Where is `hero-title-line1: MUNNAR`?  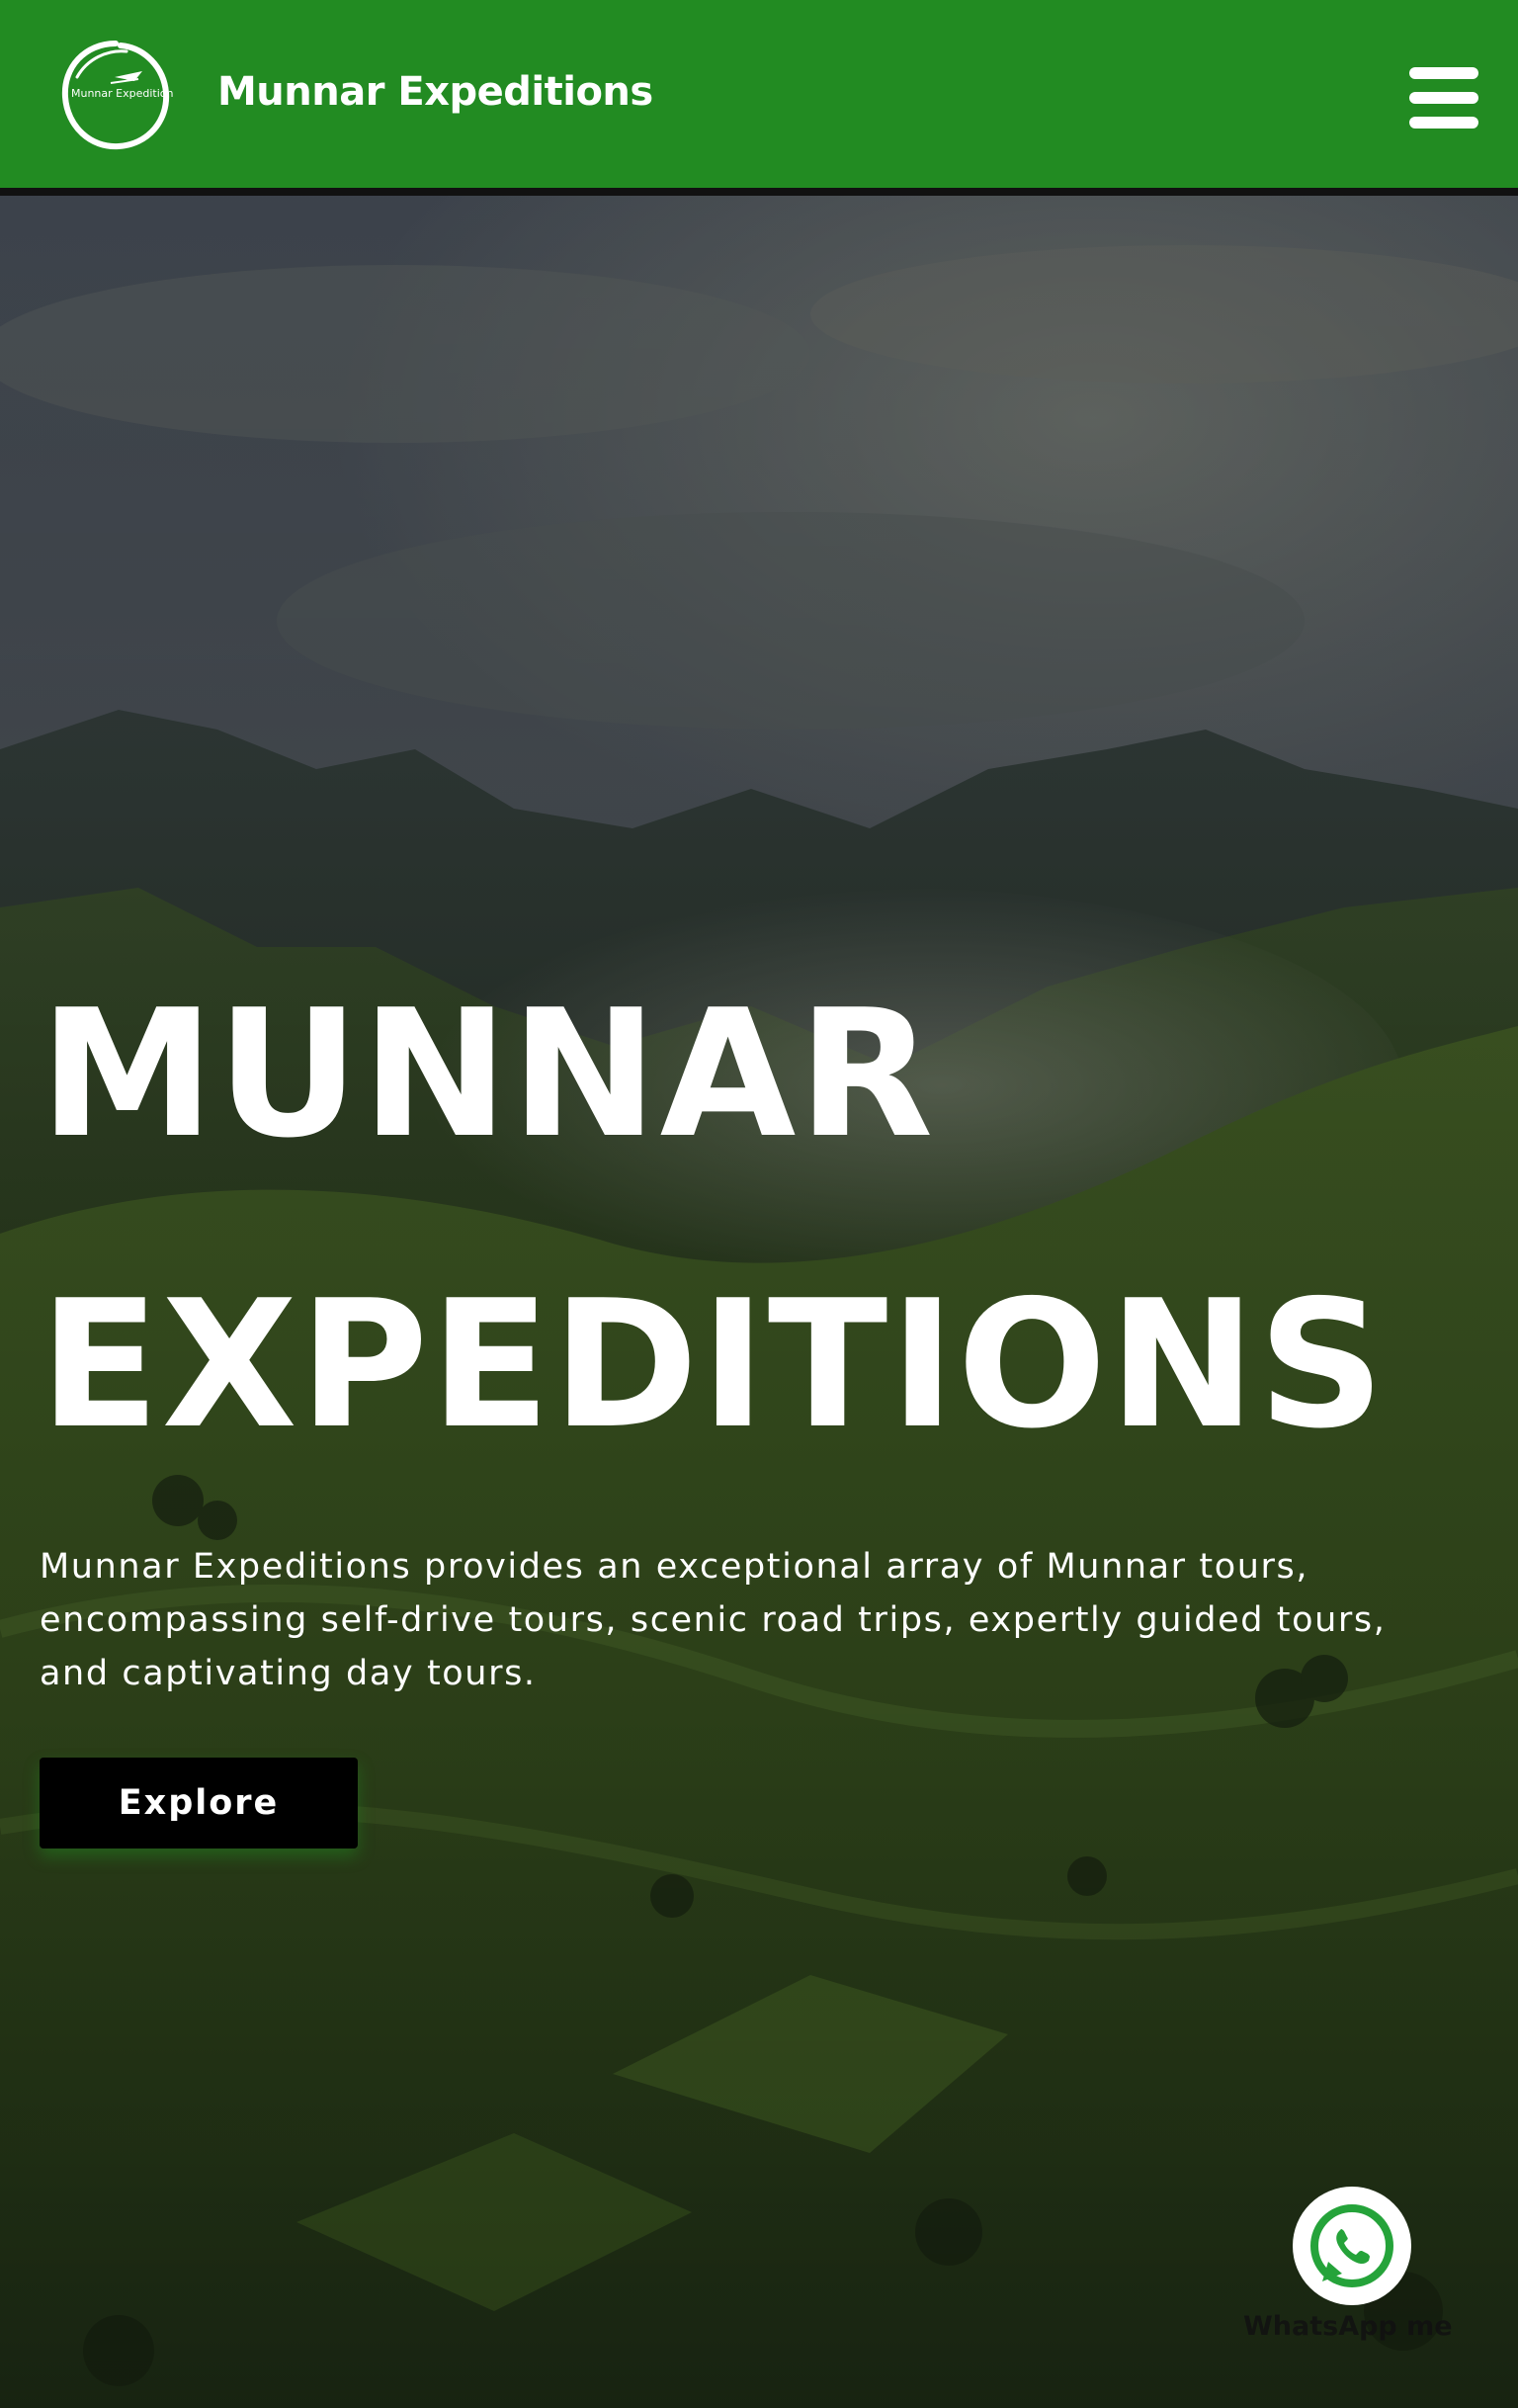
hero-title-line1: MUNNAR is located at coordinates (488, 1074).